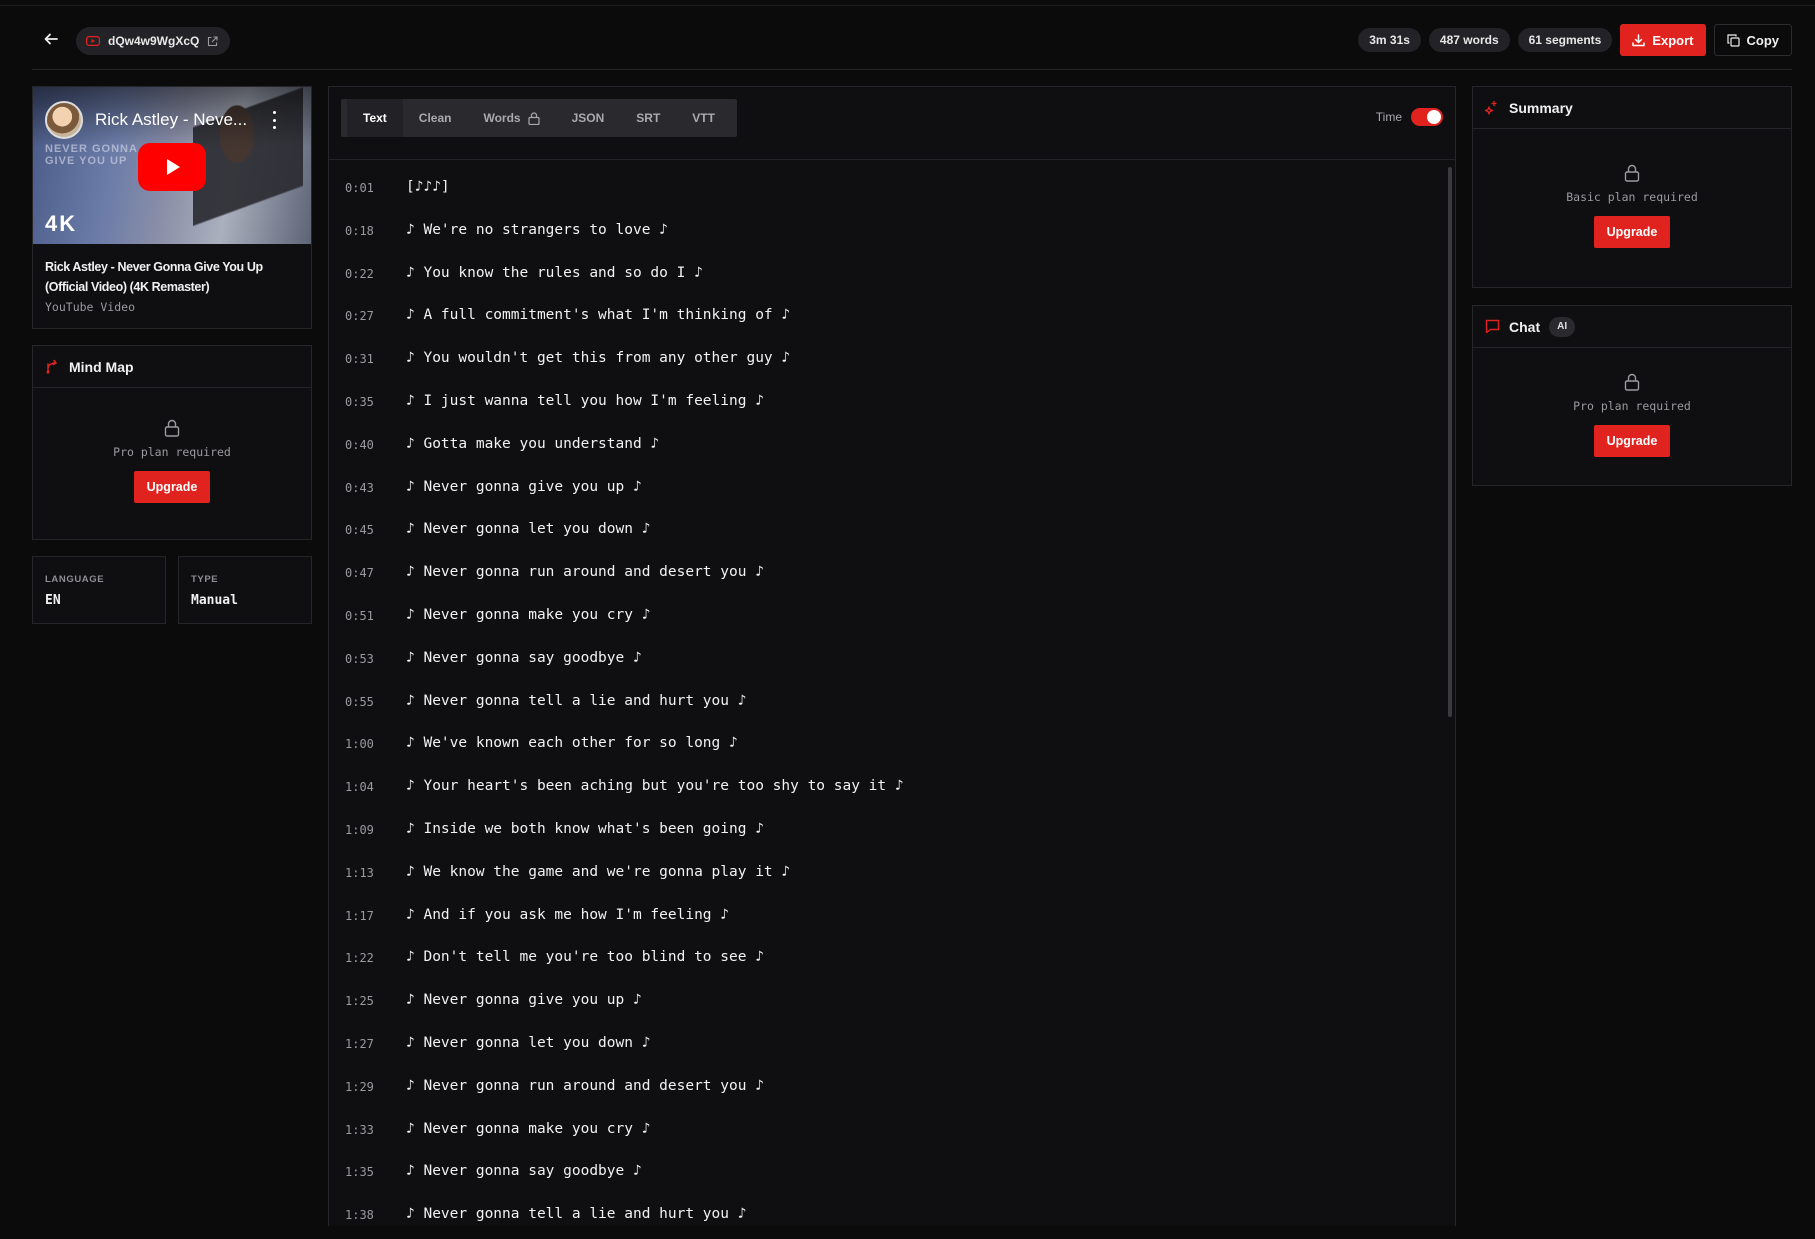 The image size is (1815, 1239). What do you see at coordinates (375, 872) in the screenshot?
I see `timestamp: 1:13` at bounding box center [375, 872].